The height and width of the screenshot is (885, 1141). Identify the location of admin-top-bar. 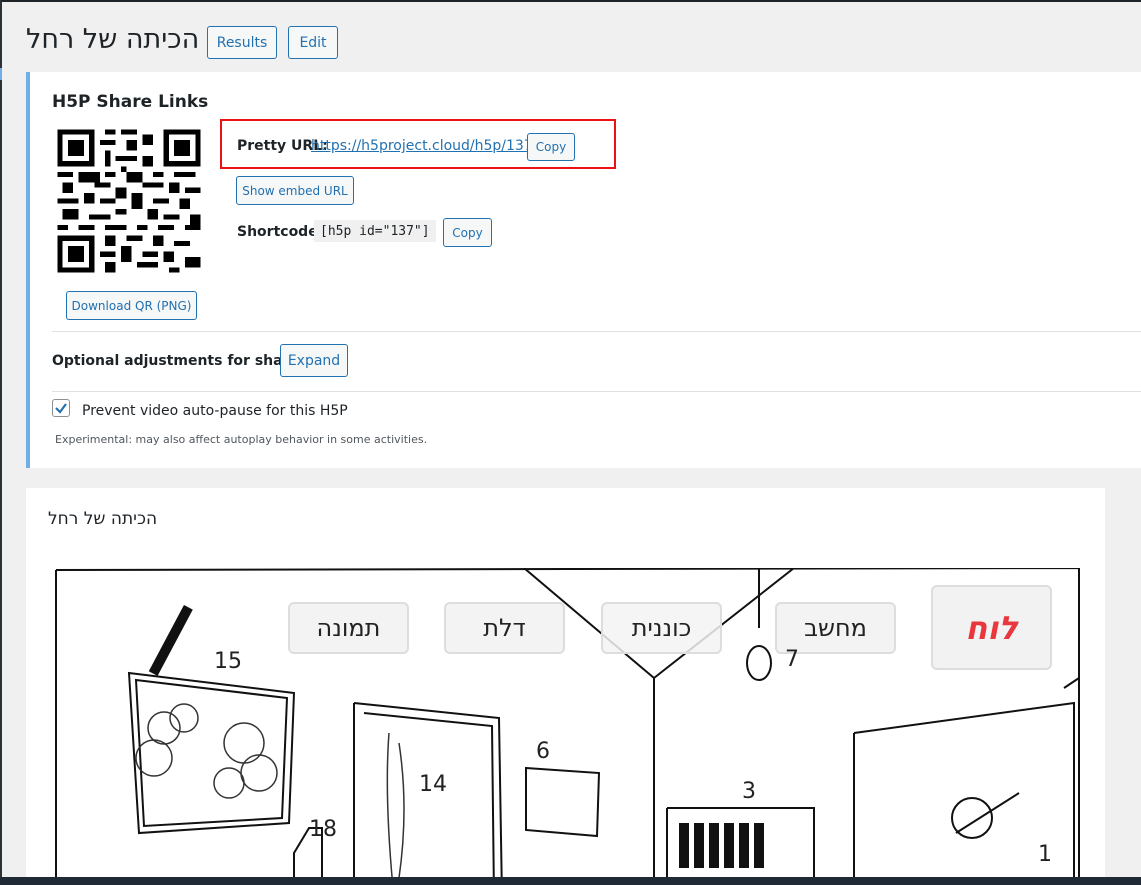
(570, 1).